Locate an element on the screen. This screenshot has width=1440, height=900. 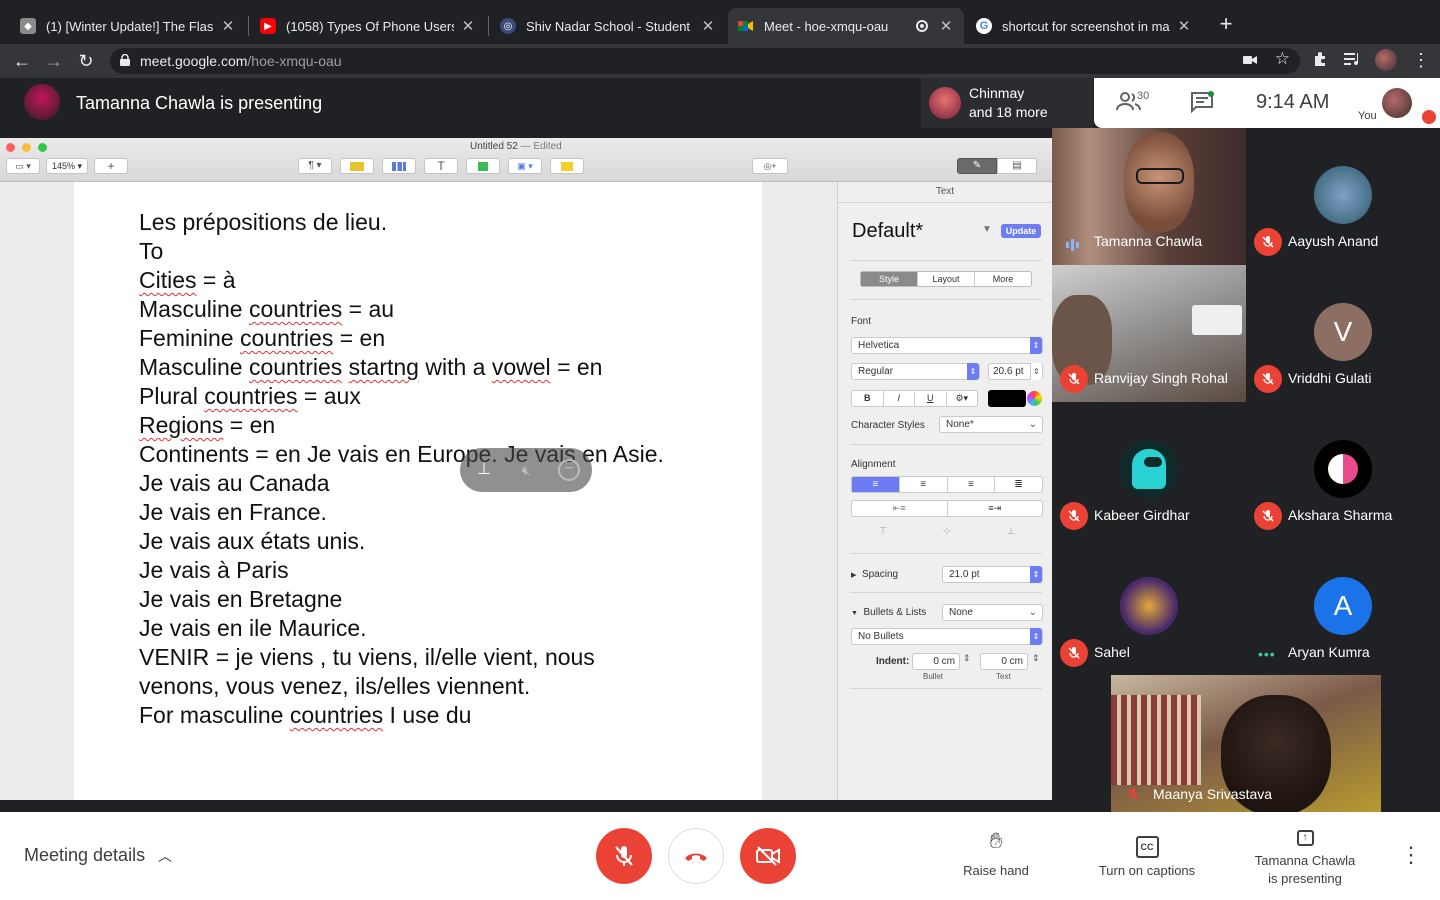
document-text-line: venons, vous venez, ils/elles viennent. is located at coordinates (334, 686).